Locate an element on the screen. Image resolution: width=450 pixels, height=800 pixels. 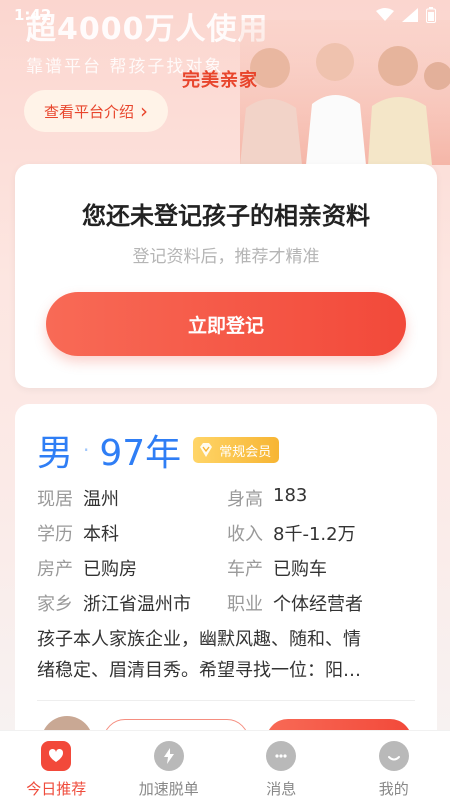
member-badge: 常规会员 is located at coordinates (236, 450).